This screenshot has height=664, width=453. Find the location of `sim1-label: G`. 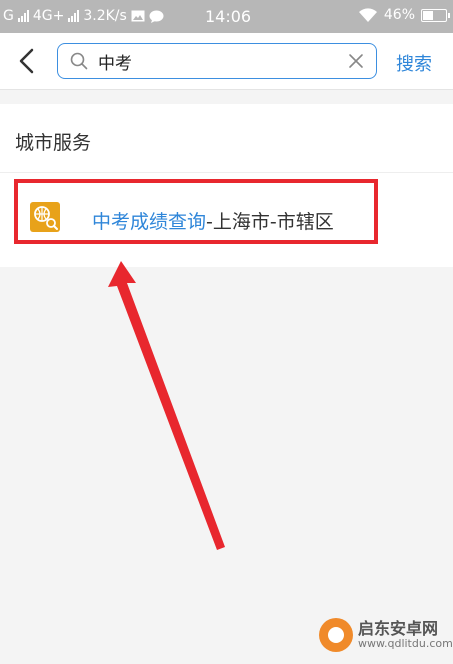

sim1-label: G is located at coordinates (8, 16).